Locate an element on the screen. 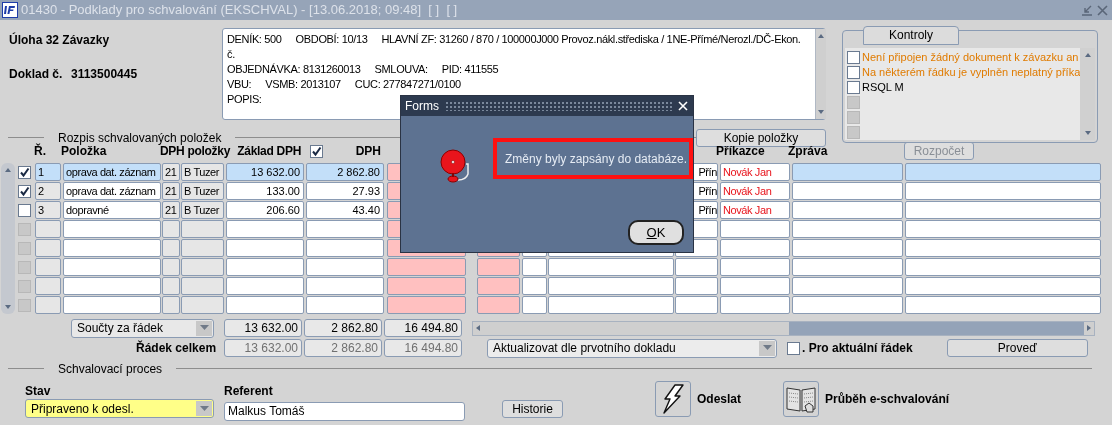 The height and width of the screenshot is (425, 1112). doc-label: Doklad č. is located at coordinates (36, 74).